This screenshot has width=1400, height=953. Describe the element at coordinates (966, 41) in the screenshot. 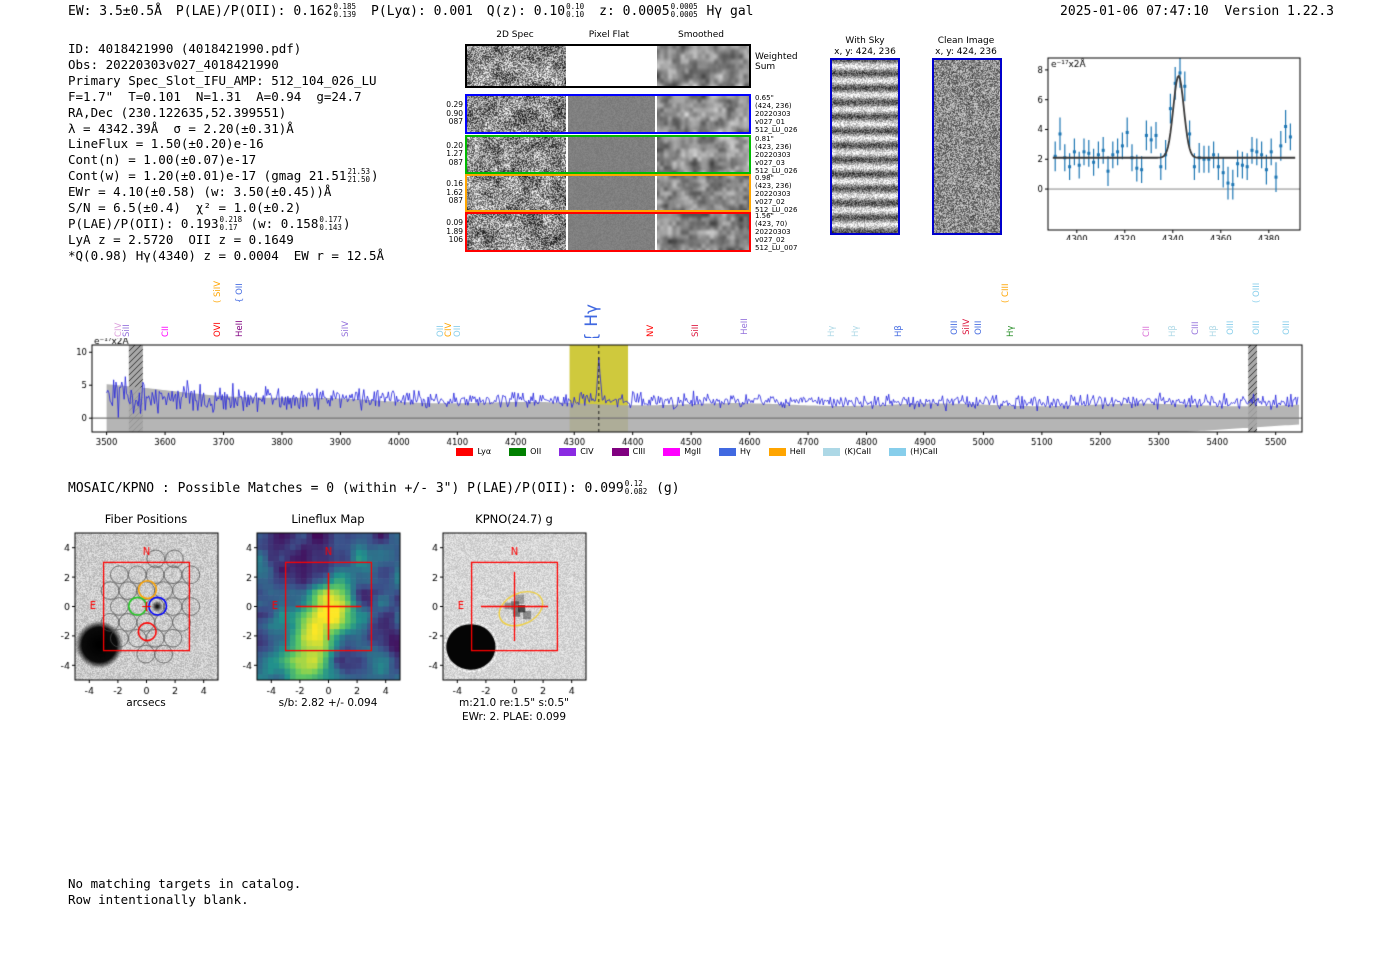

I see `clean-title: Clean Image` at that location.